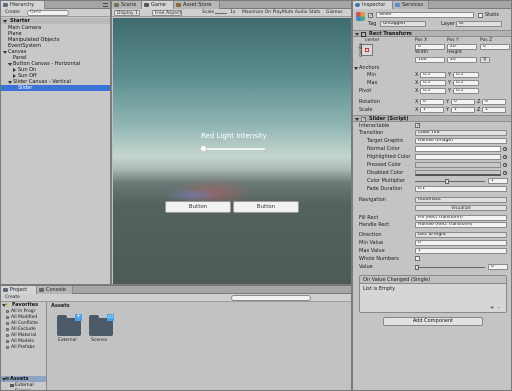 This screenshot has height=391, width=512. Describe the element at coordinates (461, 235) in the screenshot. I see `direction-dropdown: Left To Right` at that location.